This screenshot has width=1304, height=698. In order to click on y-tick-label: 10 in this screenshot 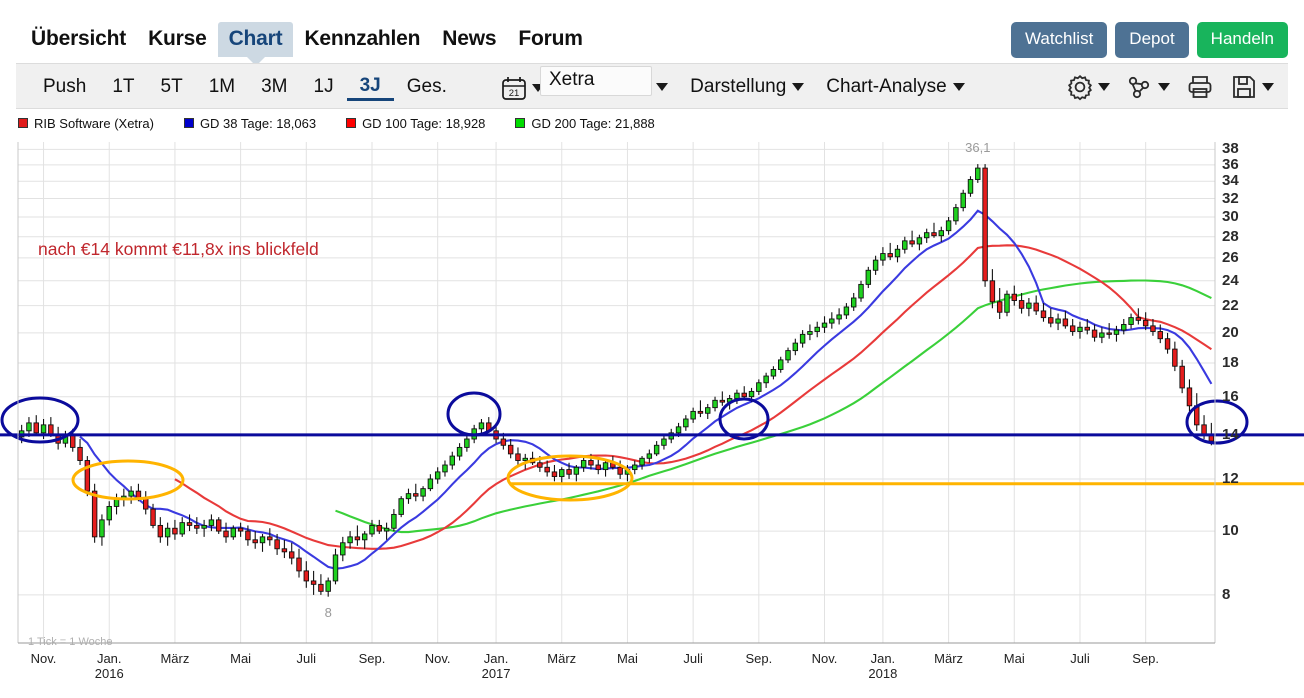, I will do `click(1230, 531)`.